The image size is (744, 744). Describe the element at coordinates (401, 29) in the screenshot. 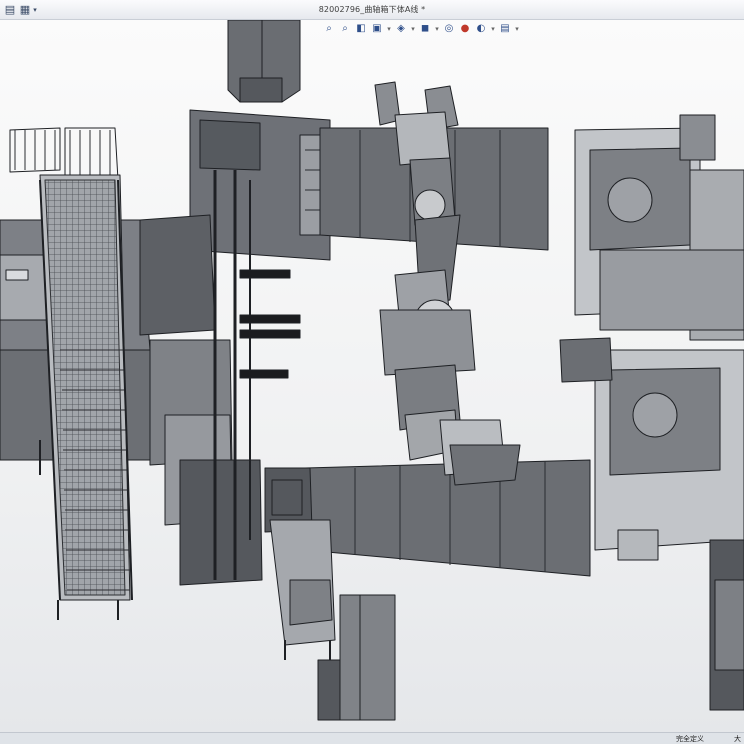

I see `view-orientation-icon: ◈` at that location.